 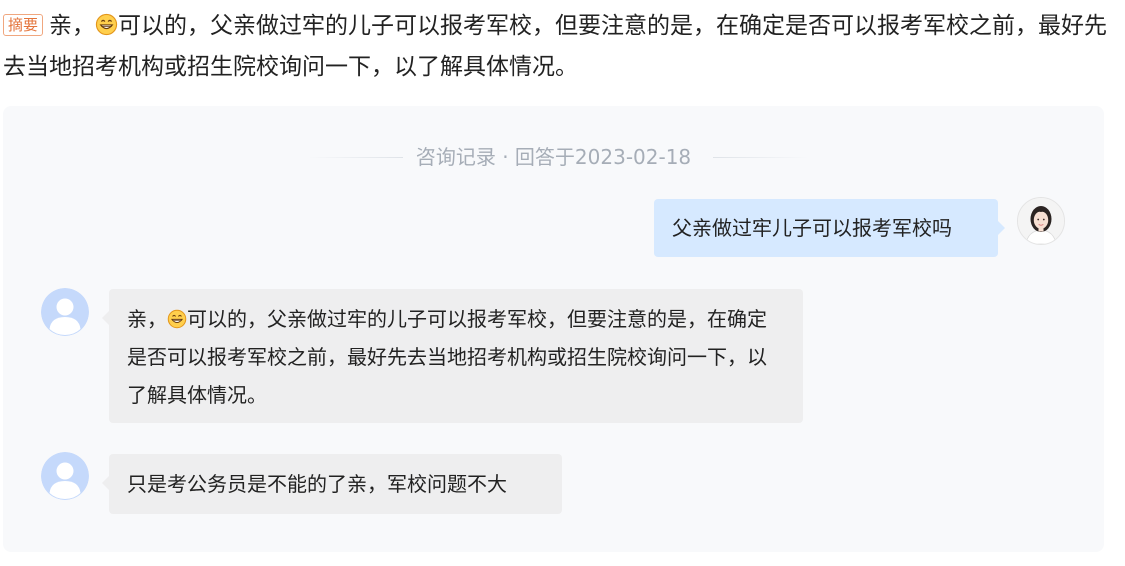 What do you see at coordinates (760, 157) in the screenshot?
I see `header-divider-right` at bounding box center [760, 157].